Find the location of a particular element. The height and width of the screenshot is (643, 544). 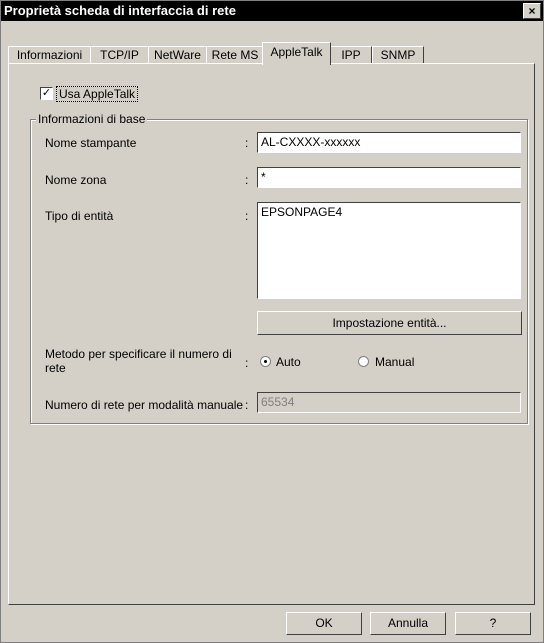

manual-radio-label: Manual is located at coordinates (394, 362).